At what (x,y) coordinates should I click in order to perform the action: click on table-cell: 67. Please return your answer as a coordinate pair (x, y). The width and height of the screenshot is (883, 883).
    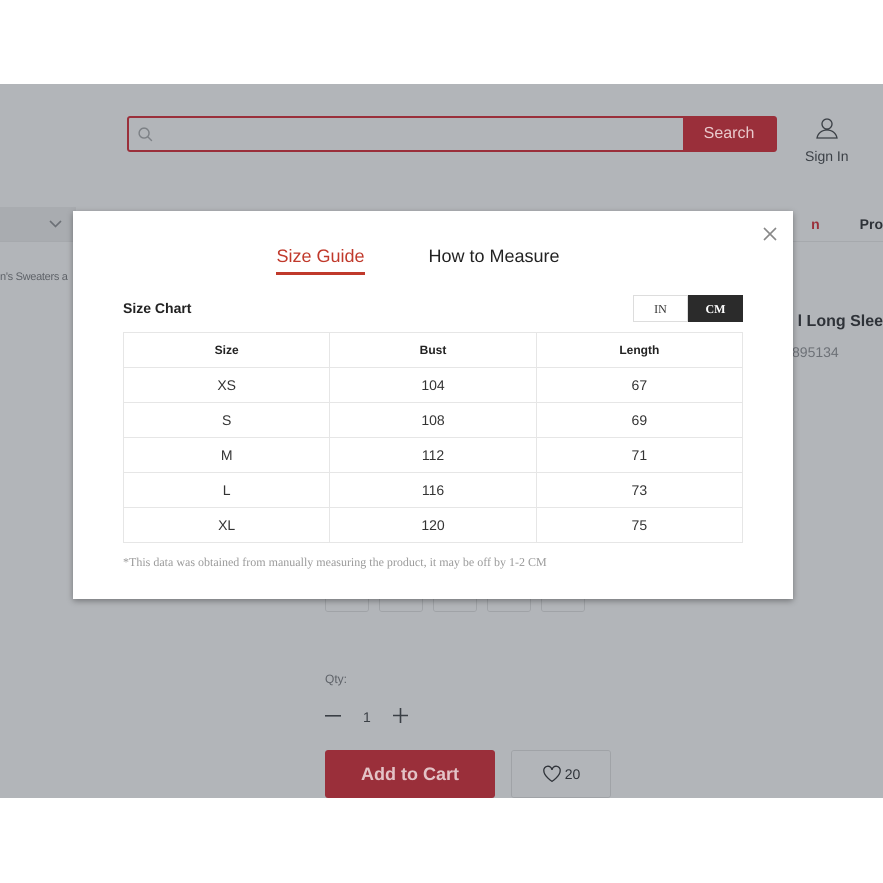
    Looking at the image, I should click on (639, 385).